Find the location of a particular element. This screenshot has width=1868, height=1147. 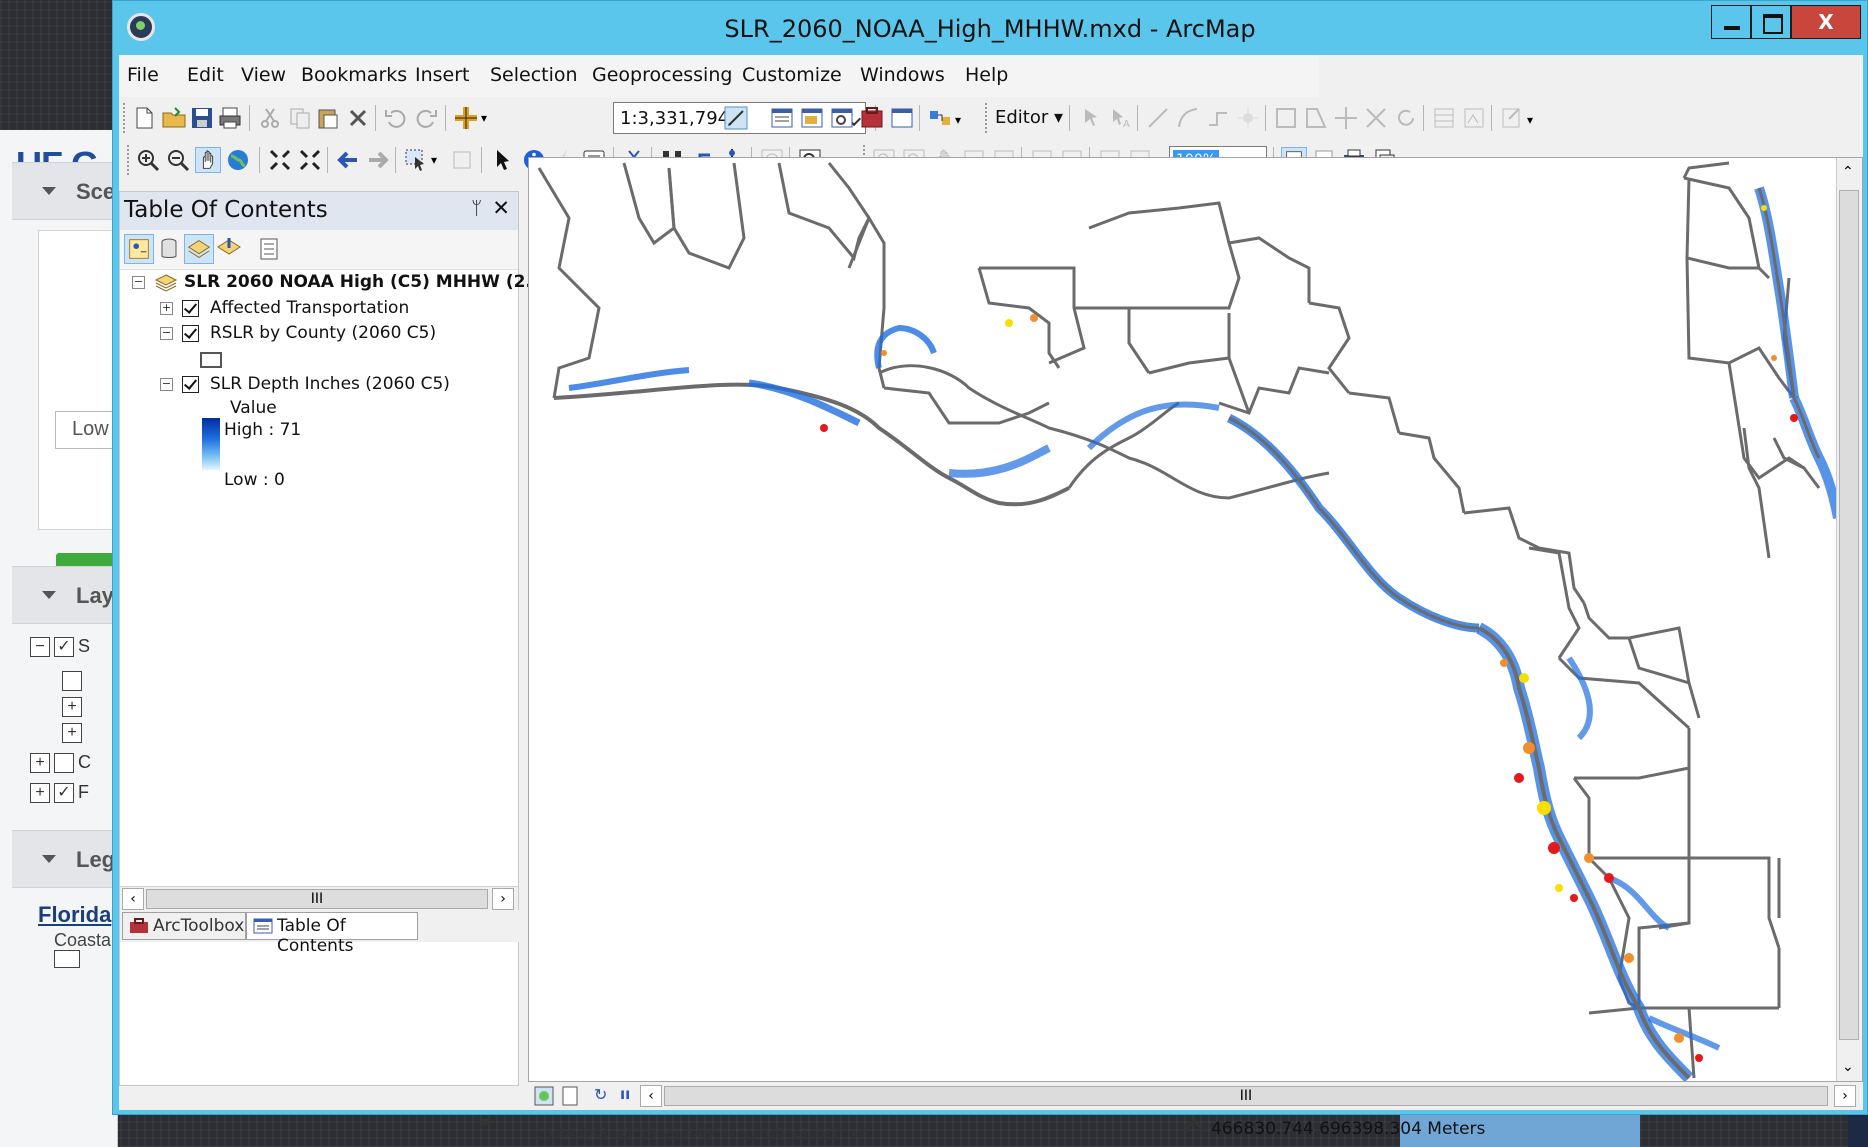

title-bar: SLR_2060_NOAA_High_MHHW.mxd - ArcMap X is located at coordinates (990, 28).